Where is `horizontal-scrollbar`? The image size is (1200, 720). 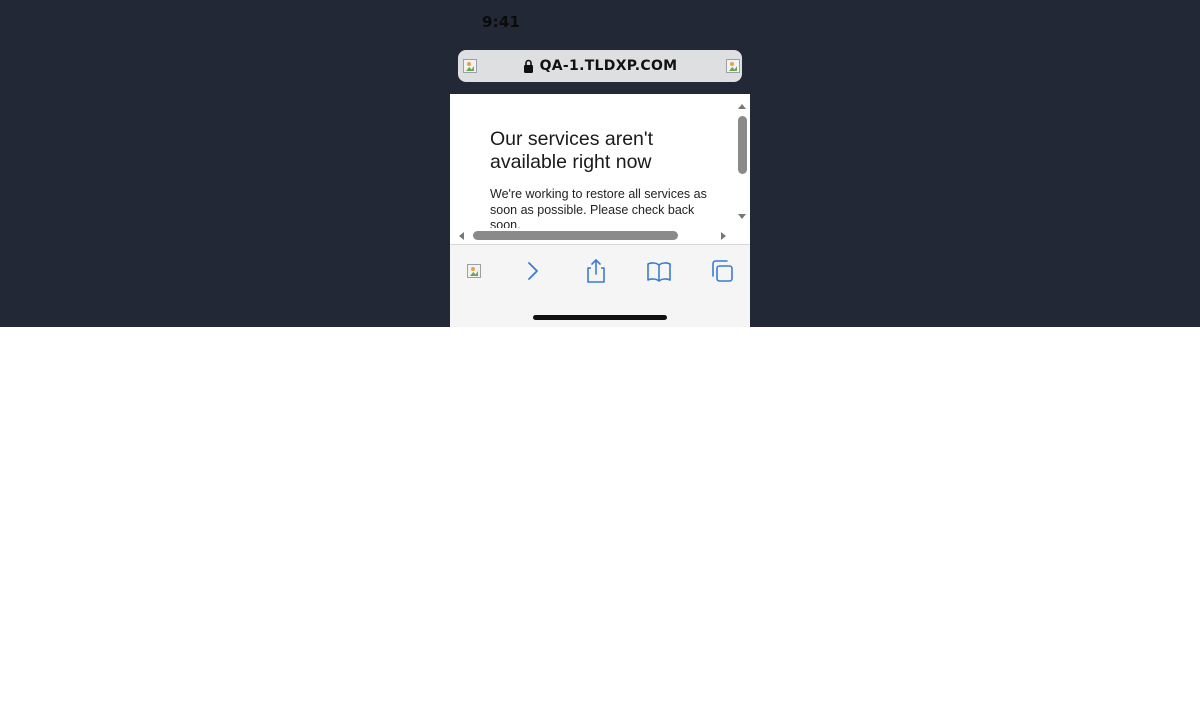 horizontal-scrollbar is located at coordinates (592, 236).